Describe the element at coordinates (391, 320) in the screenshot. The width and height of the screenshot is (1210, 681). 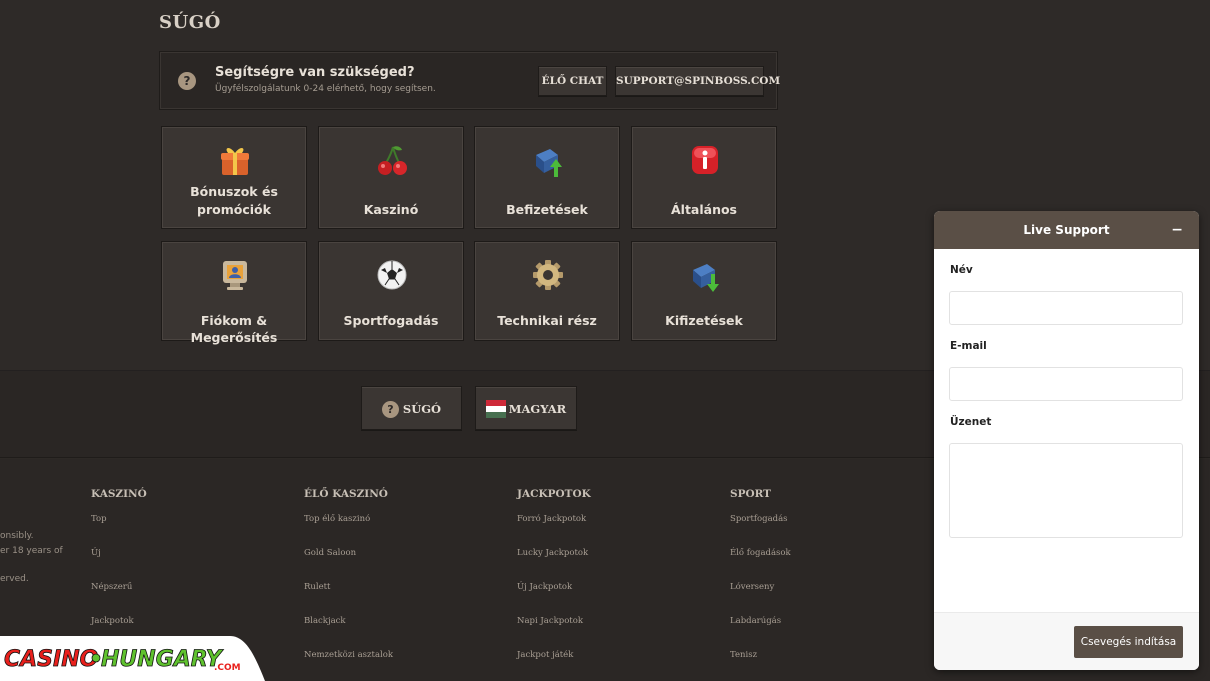
I see `category-sports-label: Sportfogadás` at that location.